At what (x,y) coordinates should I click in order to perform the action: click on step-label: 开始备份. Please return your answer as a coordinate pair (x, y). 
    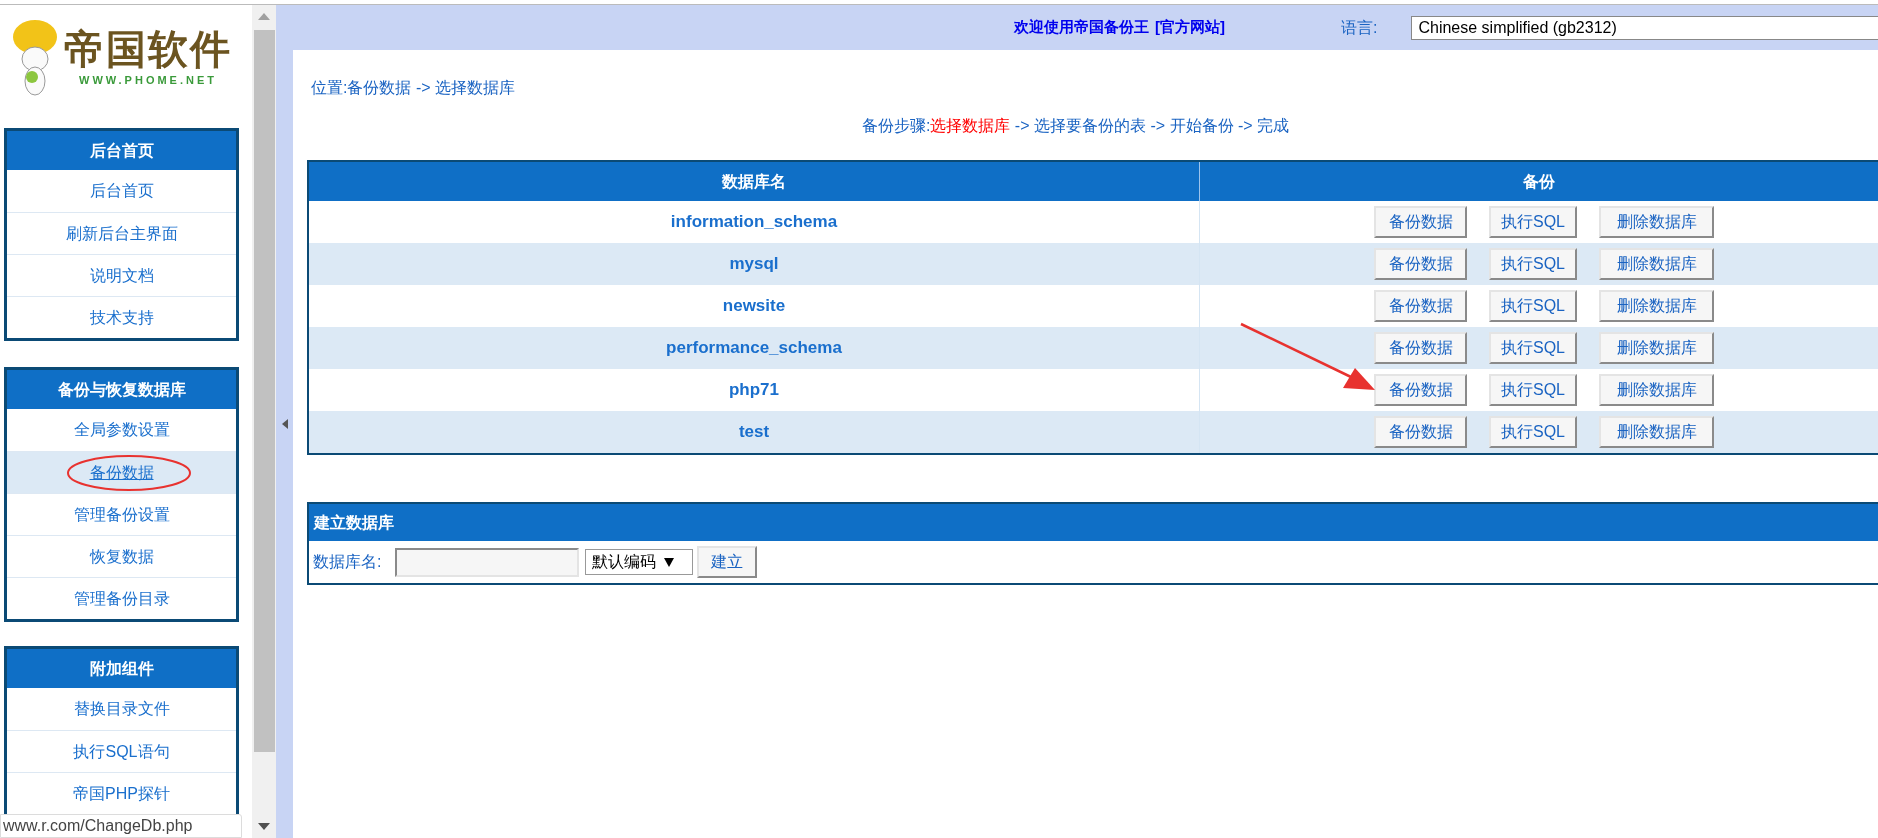
    Looking at the image, I should click on (1201, 126).